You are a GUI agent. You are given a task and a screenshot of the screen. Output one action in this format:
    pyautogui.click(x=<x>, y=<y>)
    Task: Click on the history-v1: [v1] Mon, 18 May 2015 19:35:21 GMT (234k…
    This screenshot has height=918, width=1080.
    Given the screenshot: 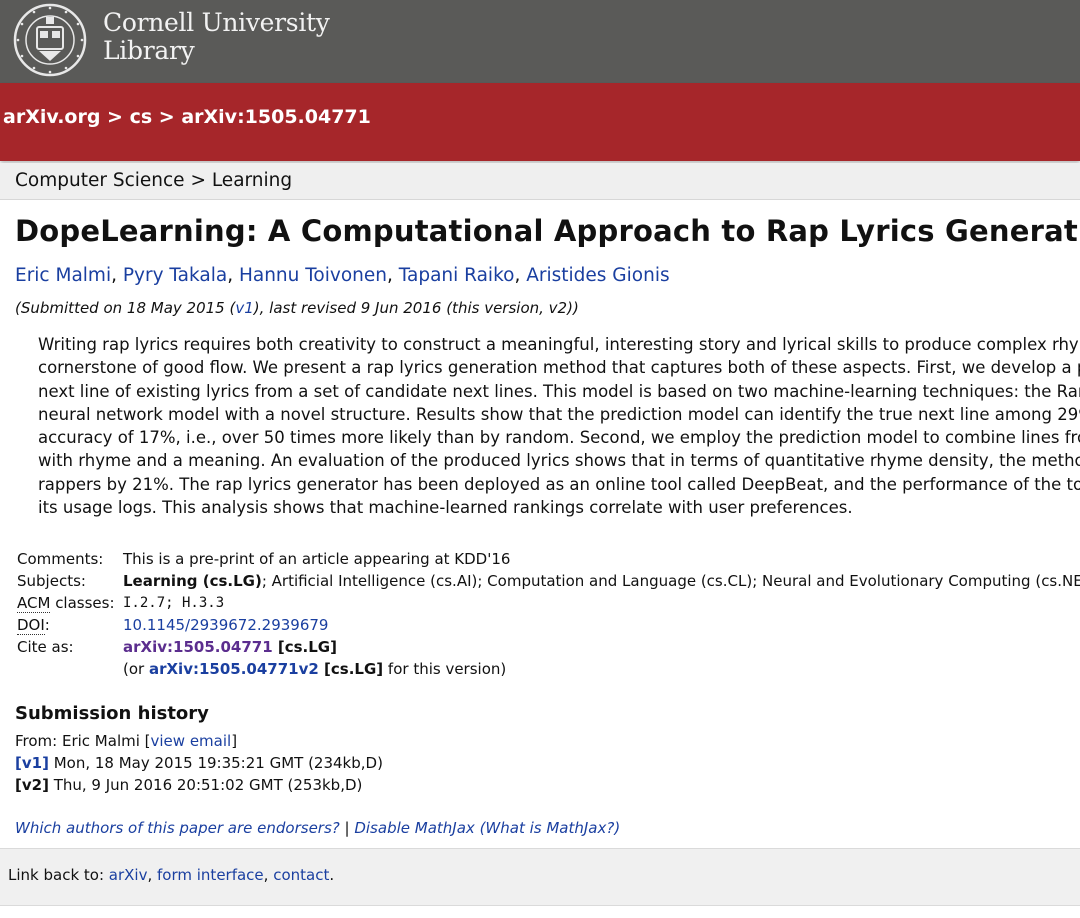 What is the action you would take?
    pyautogui.click(x=199, y=763)
    